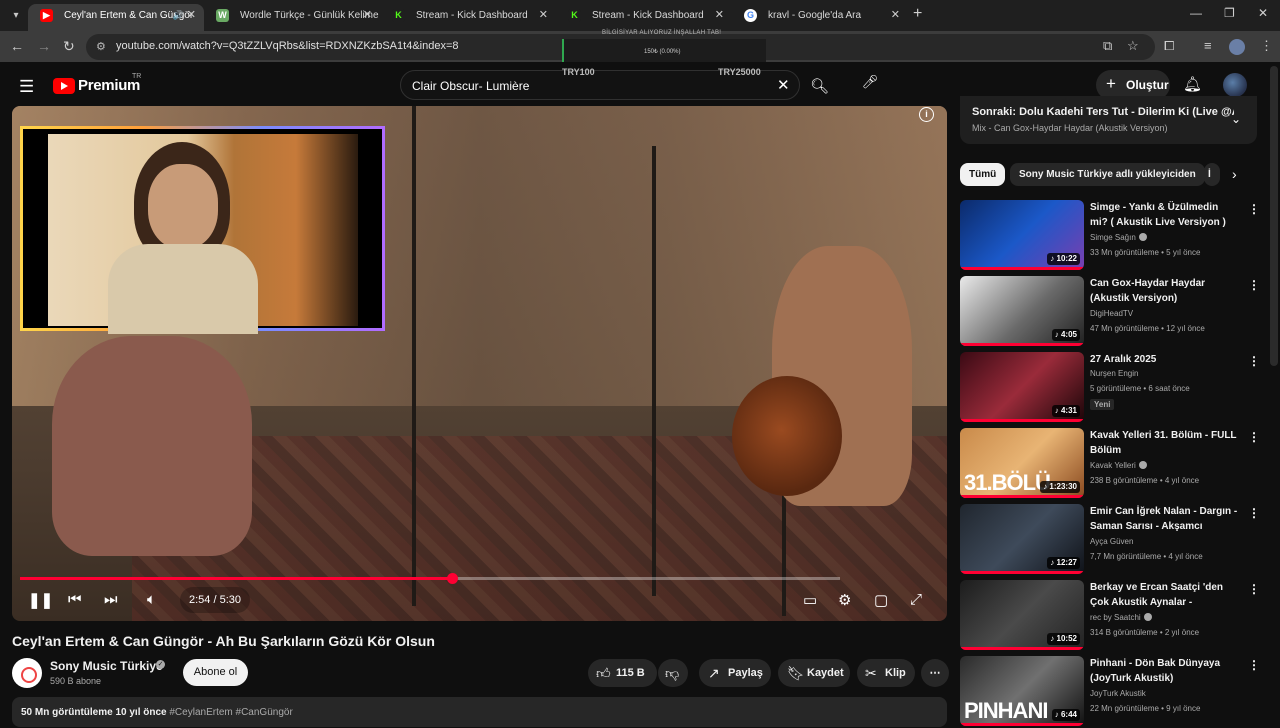 The width and height of the screenshot is (1280, 728). Describe the element at coordinates (1022, 539) in the screenshot. I see `video-thumbnail: ♪ 12:27` at that location.